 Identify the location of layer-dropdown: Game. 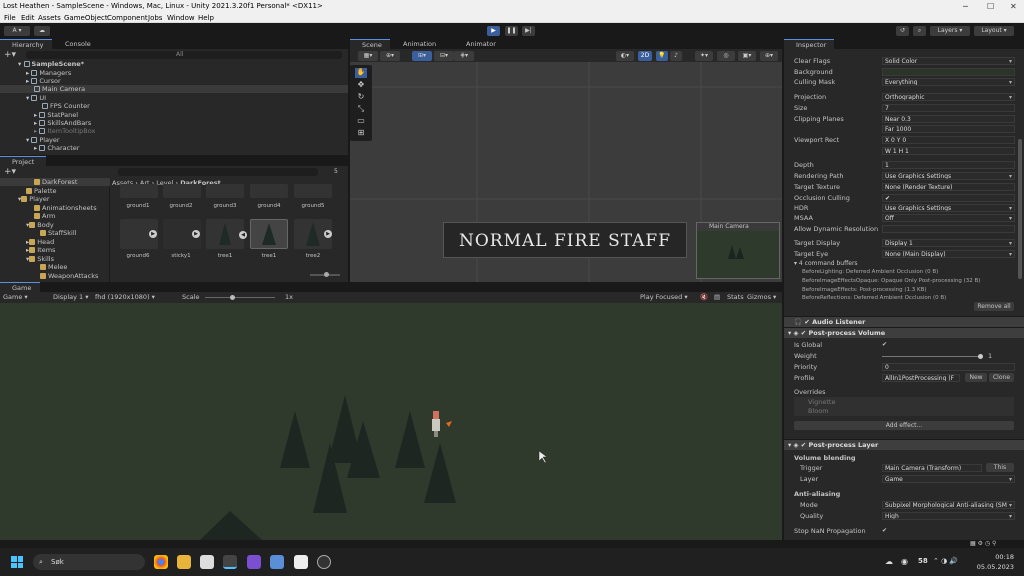
(948, 479).